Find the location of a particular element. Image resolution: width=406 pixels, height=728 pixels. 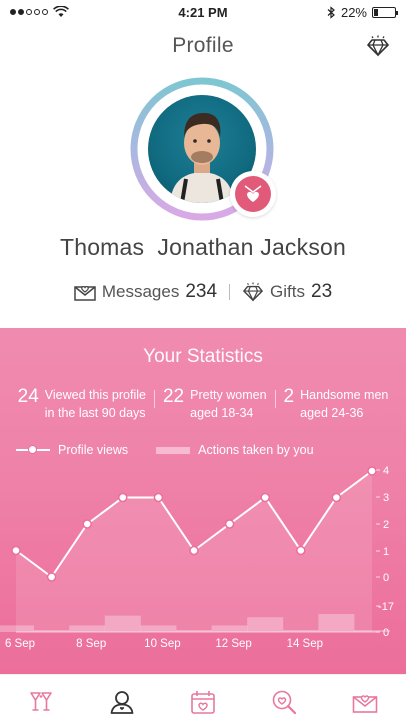

nav-drinks is located at coordinates (41, 702).